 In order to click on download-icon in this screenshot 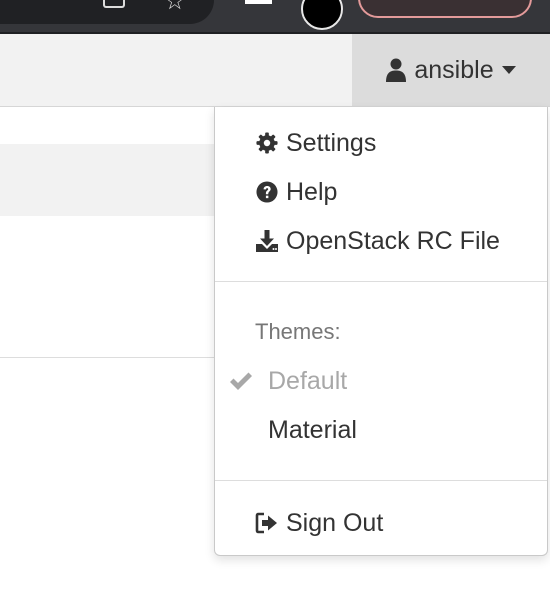, I will do `click(267, 241)`.